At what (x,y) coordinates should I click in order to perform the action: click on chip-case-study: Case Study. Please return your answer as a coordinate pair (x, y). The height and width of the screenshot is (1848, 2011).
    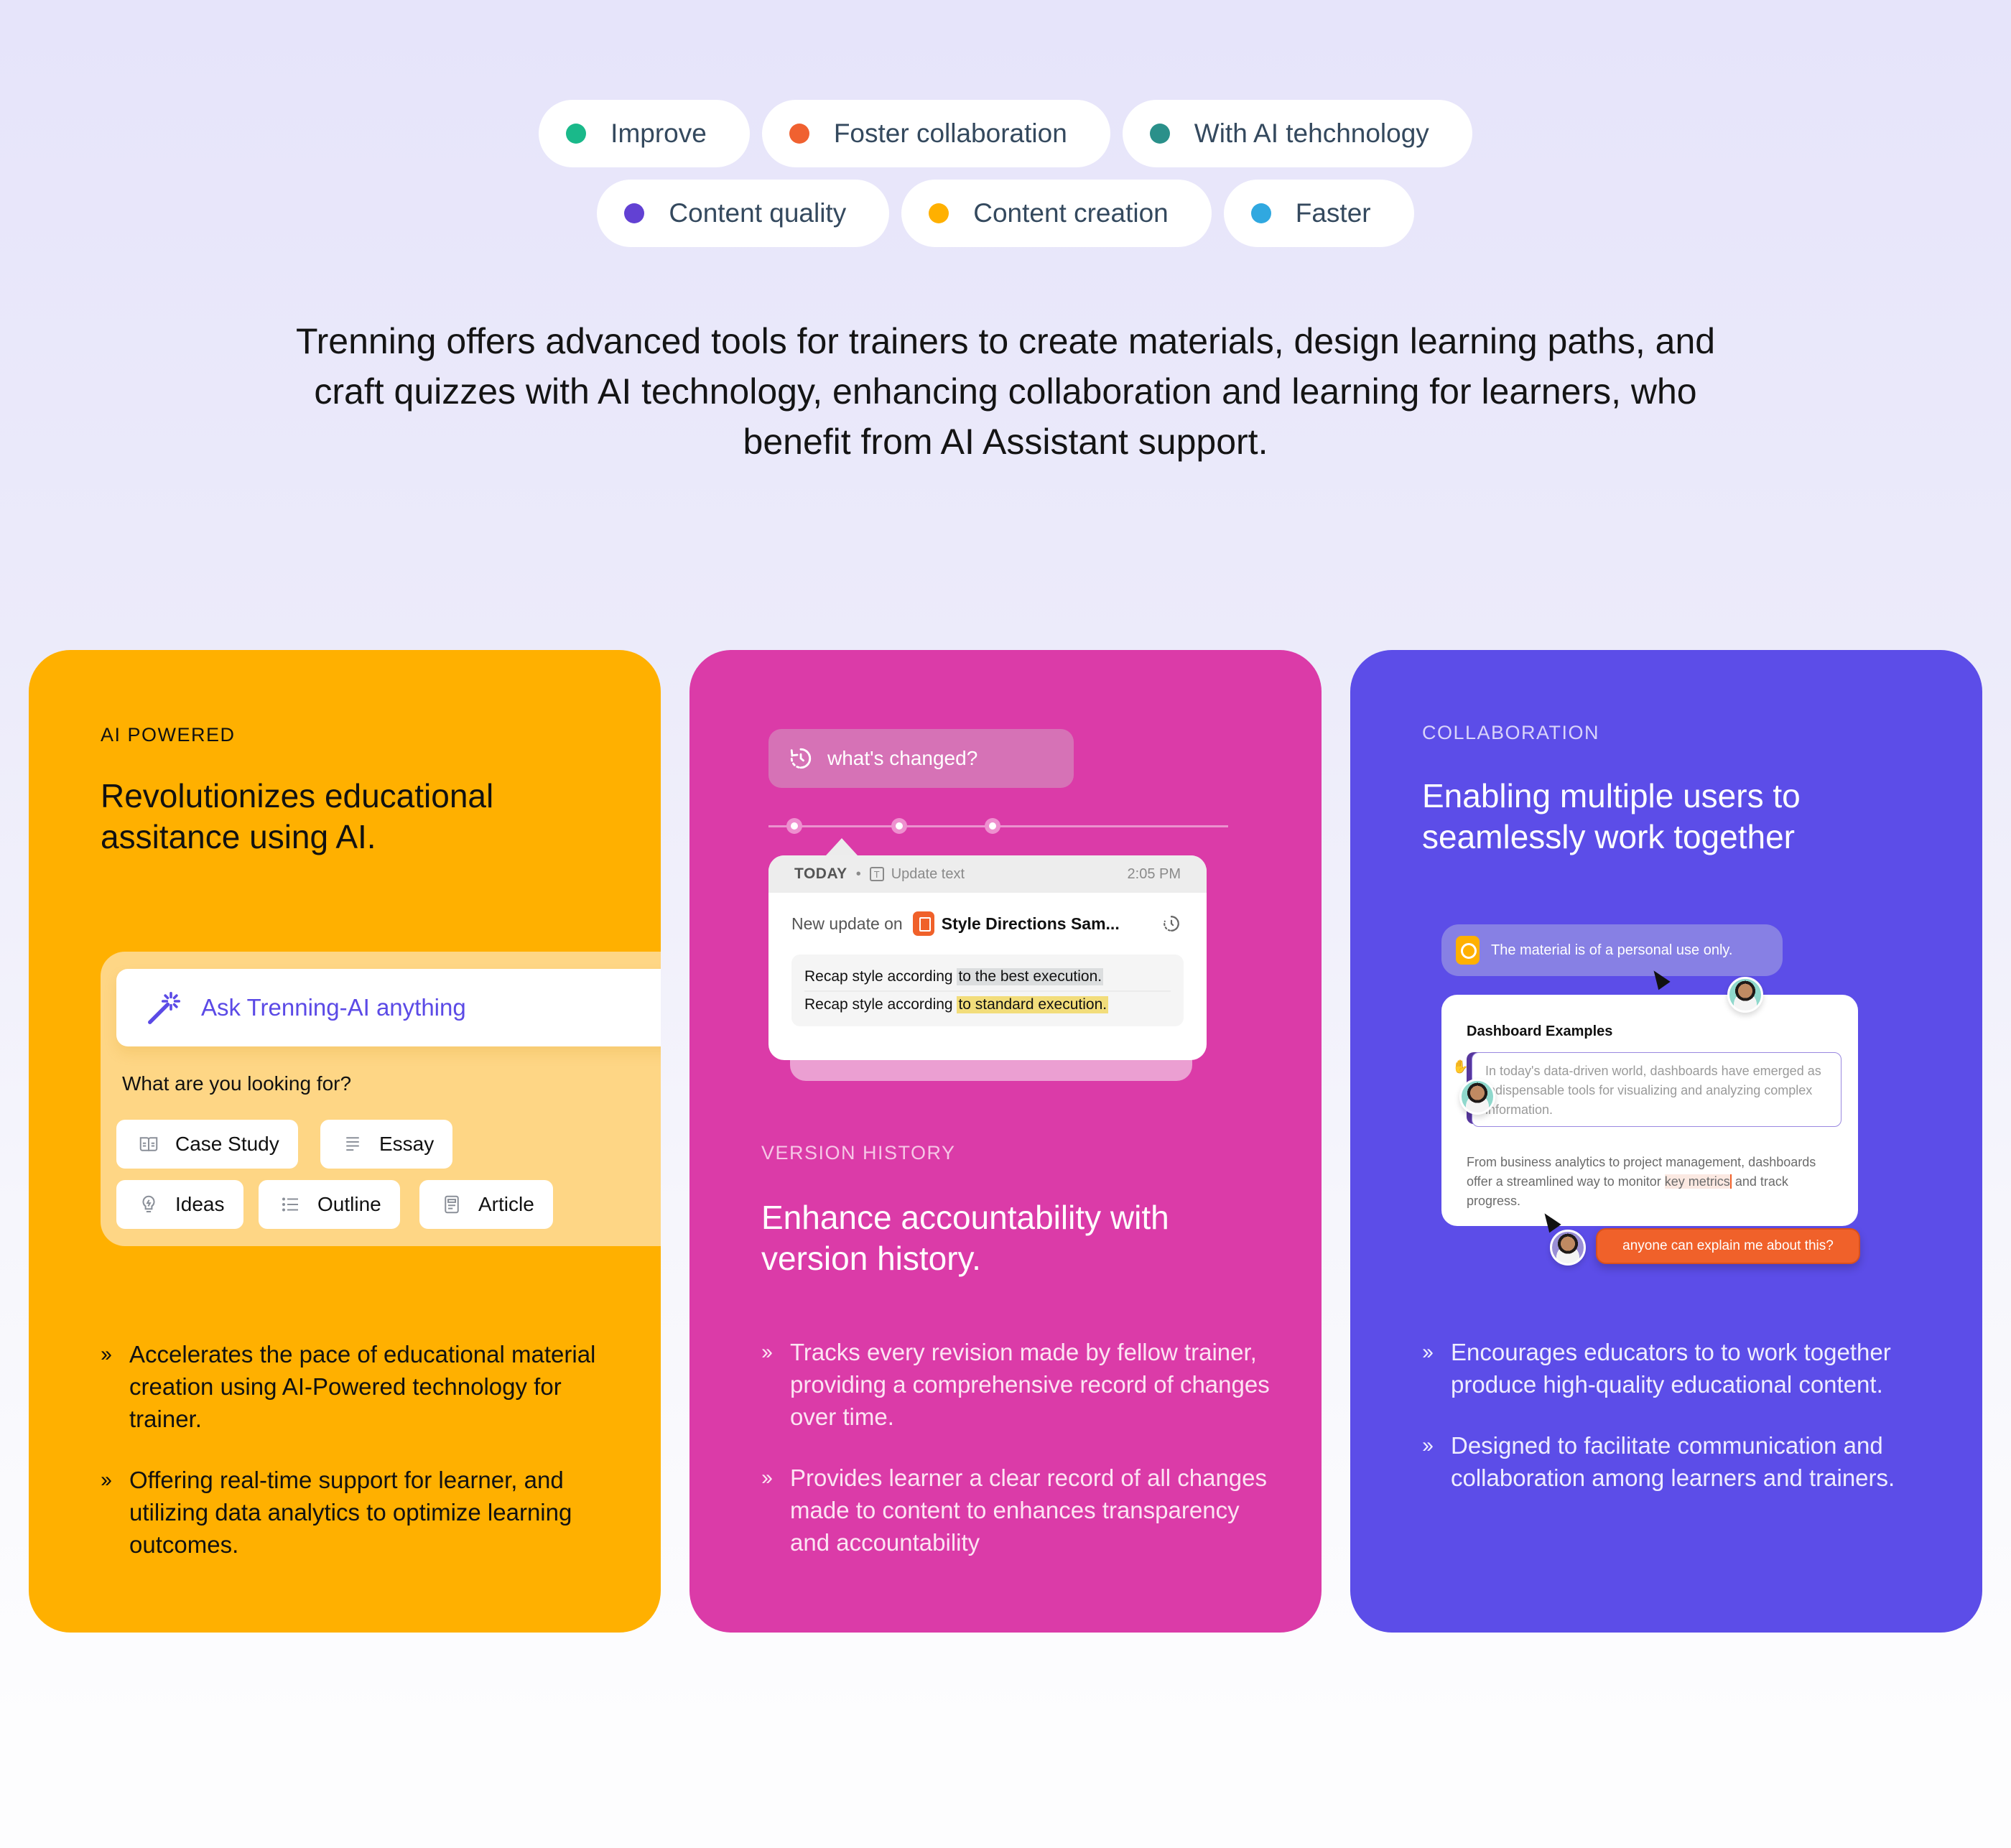
    Looking at the image, I should click on (207, 1144).